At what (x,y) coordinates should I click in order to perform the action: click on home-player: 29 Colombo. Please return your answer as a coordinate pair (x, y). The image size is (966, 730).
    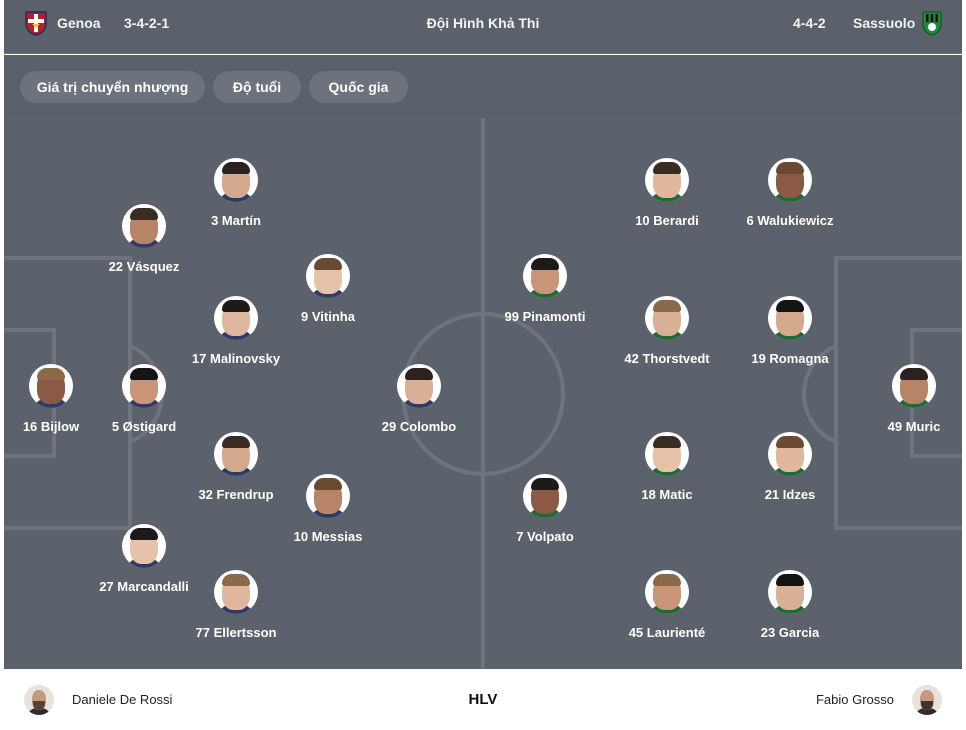
    Looking at the image, I should click on (419, 399).